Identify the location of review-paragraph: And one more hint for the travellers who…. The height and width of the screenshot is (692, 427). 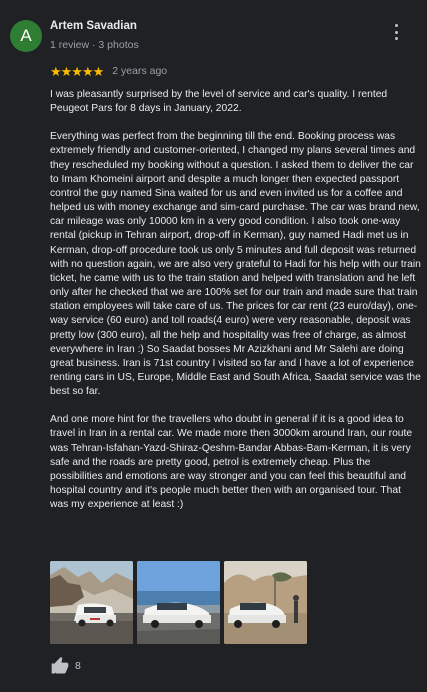
(231, 462).